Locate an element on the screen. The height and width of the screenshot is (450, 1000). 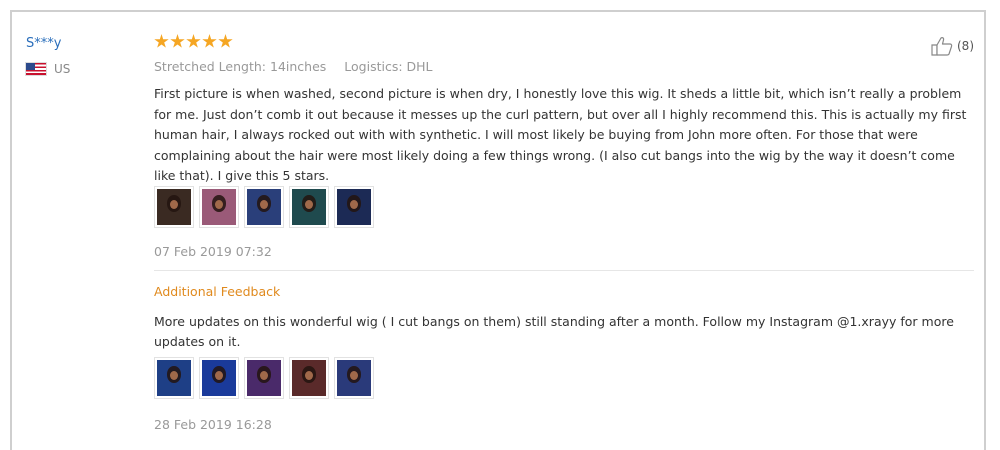
review-date: 07 Feb 2019 07:32 is located at coordinates (213, 251).